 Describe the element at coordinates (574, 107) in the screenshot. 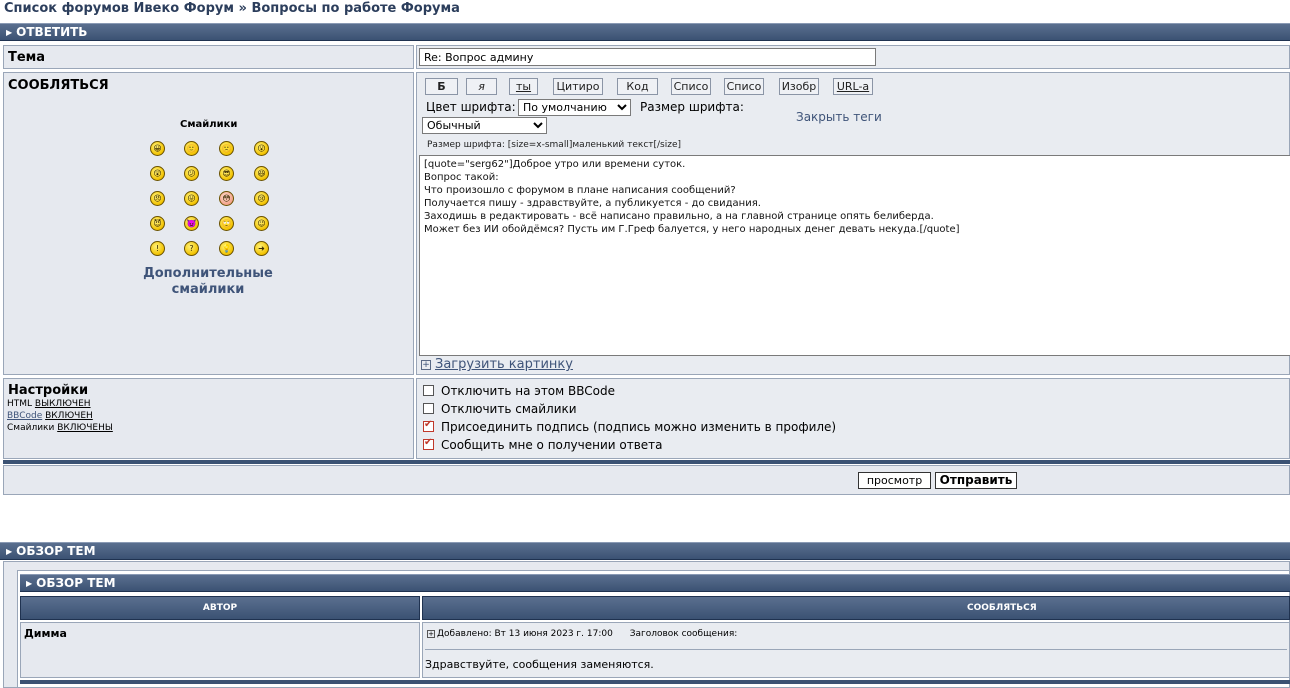

I see `font-color-select: По умолчанию` at that location.